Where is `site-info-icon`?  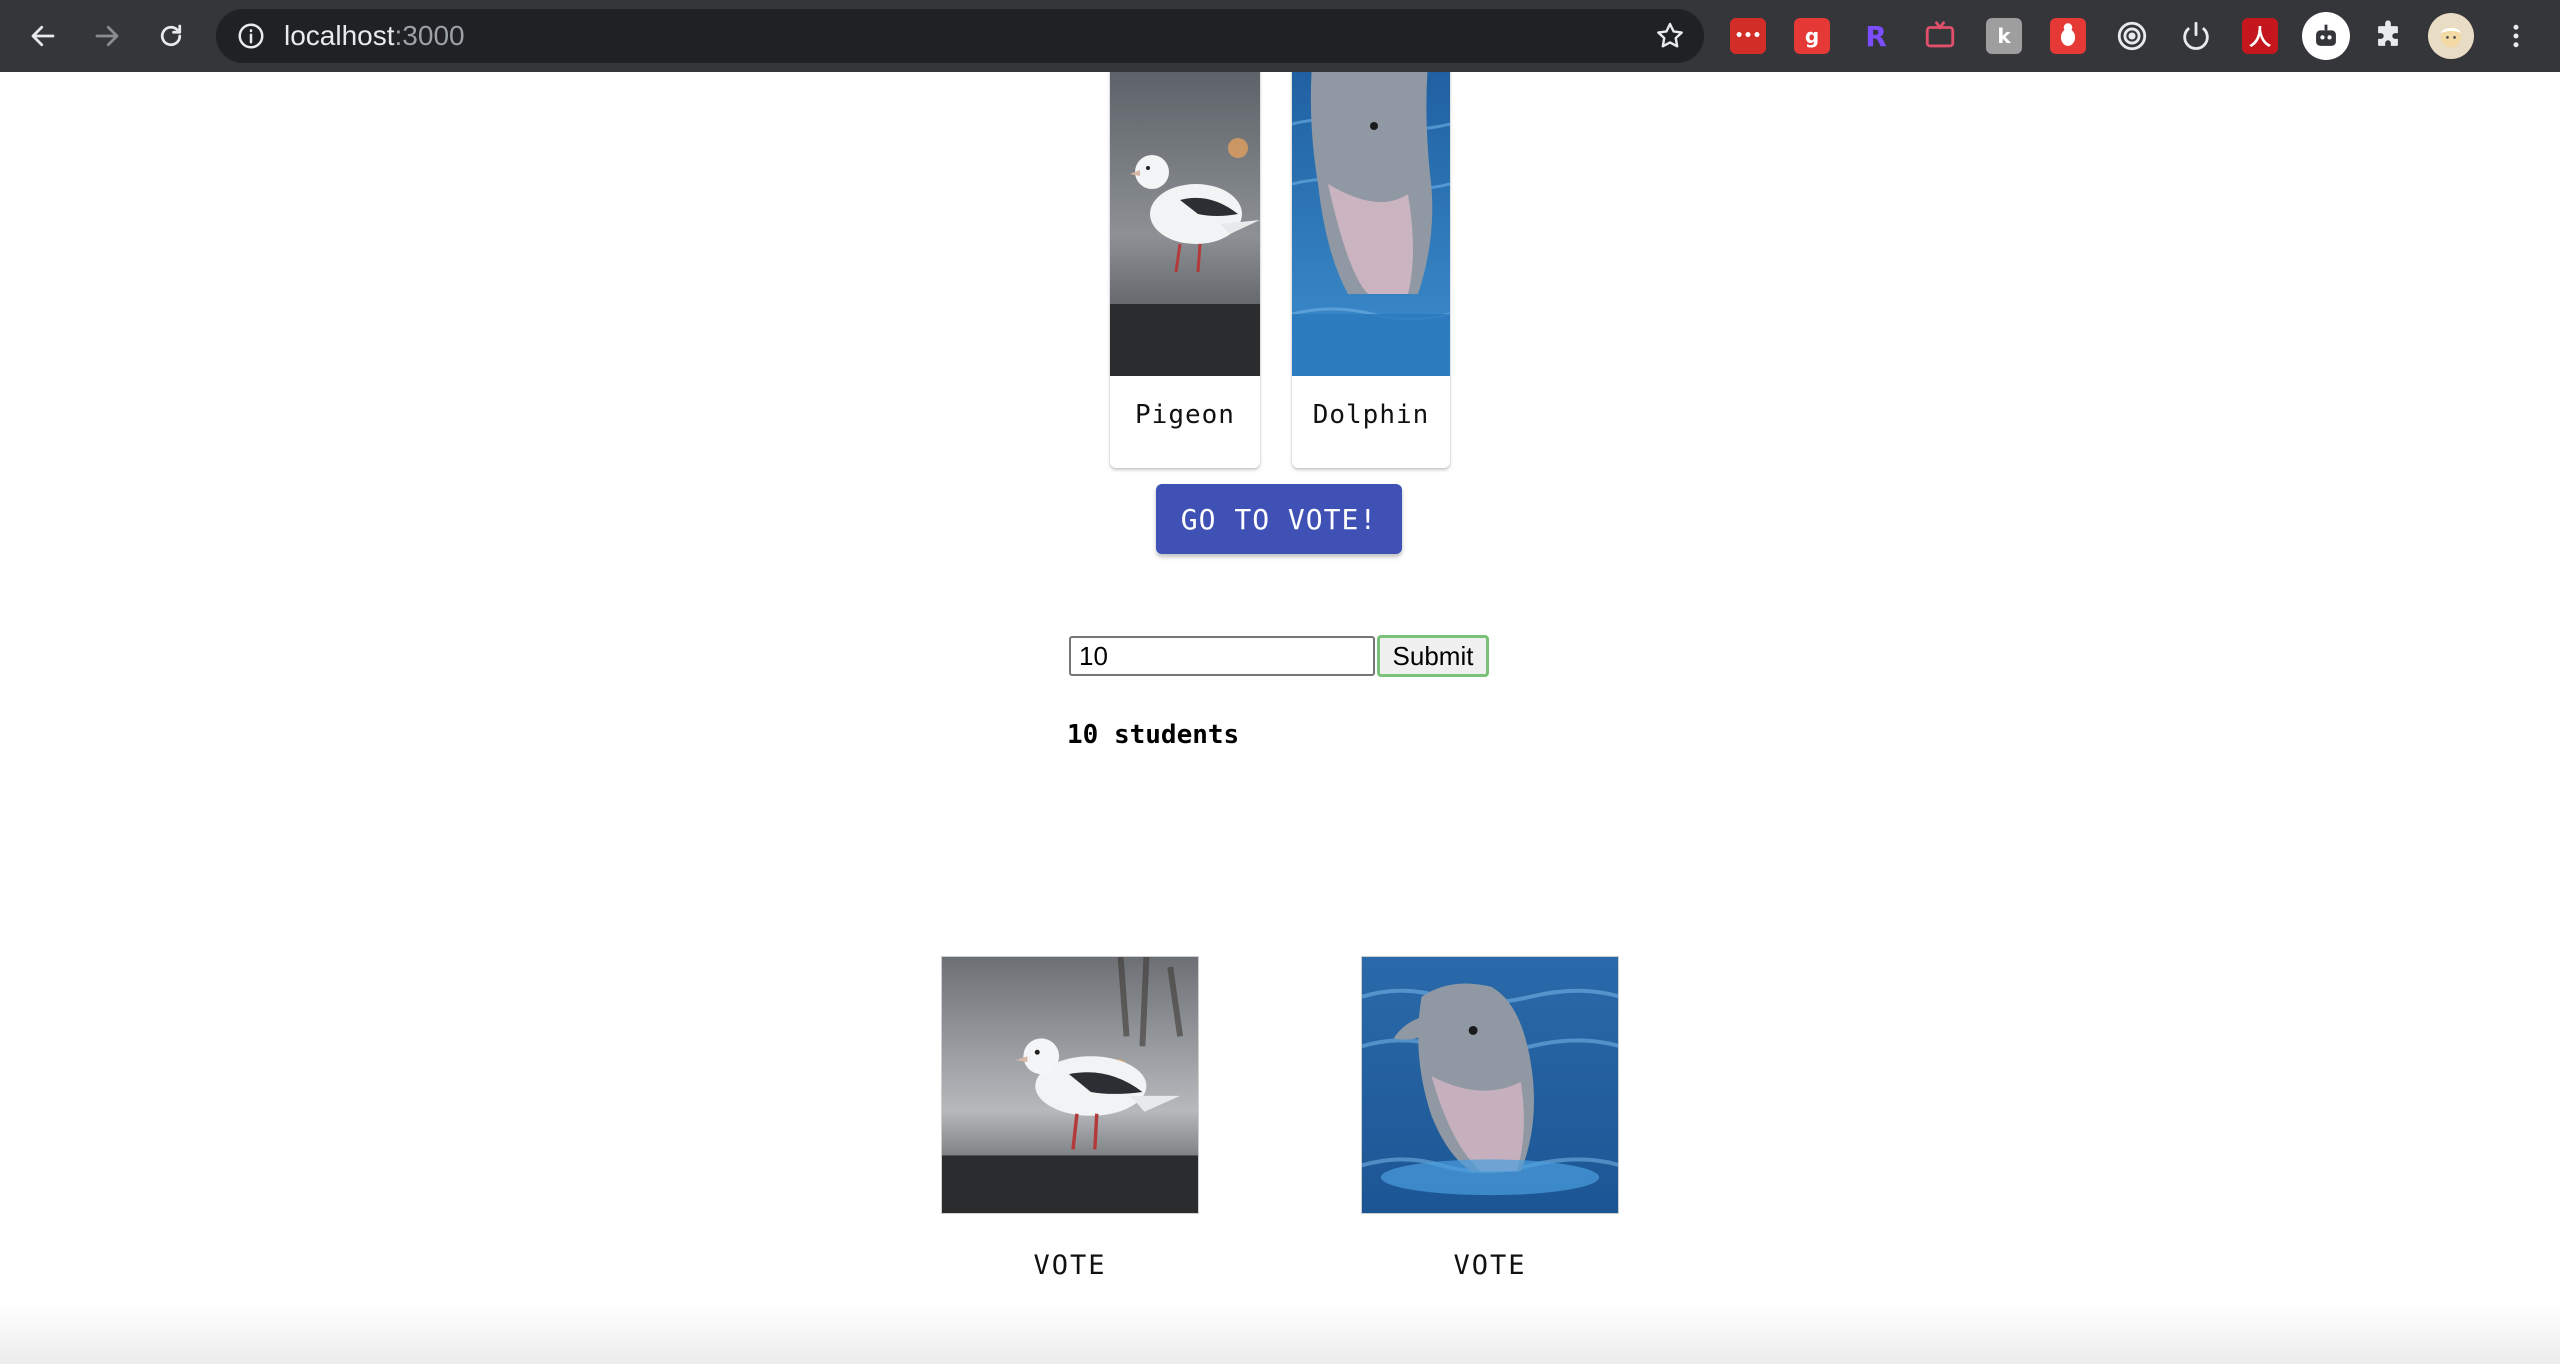
site-info-icon is located at coordinates (251, 36).